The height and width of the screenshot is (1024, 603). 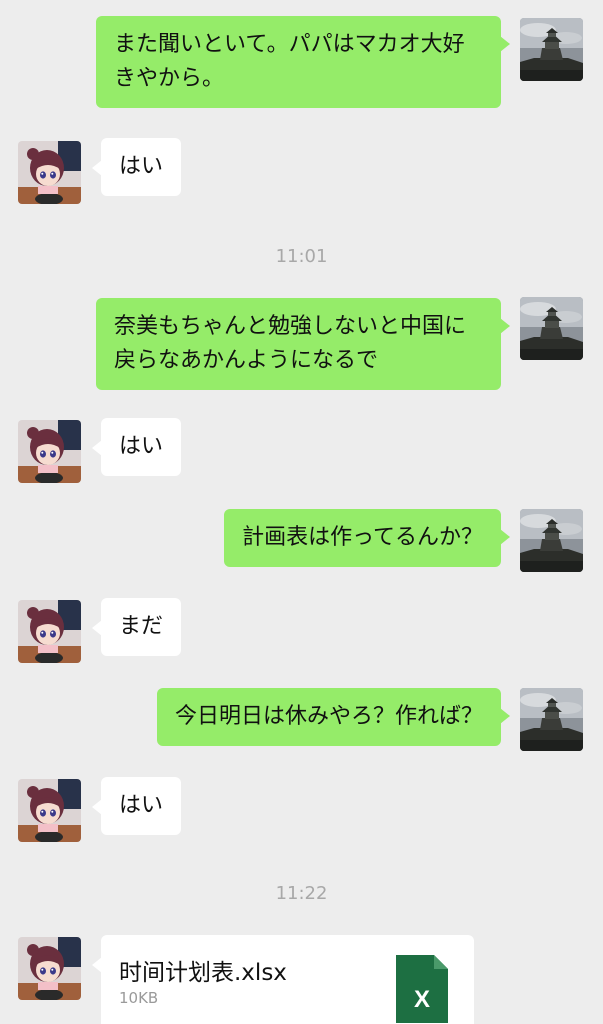 I want to click on message-bubble-outgoing: また聞いといて。パパはマカオ大好きやから。, so click(x=303, y=62).